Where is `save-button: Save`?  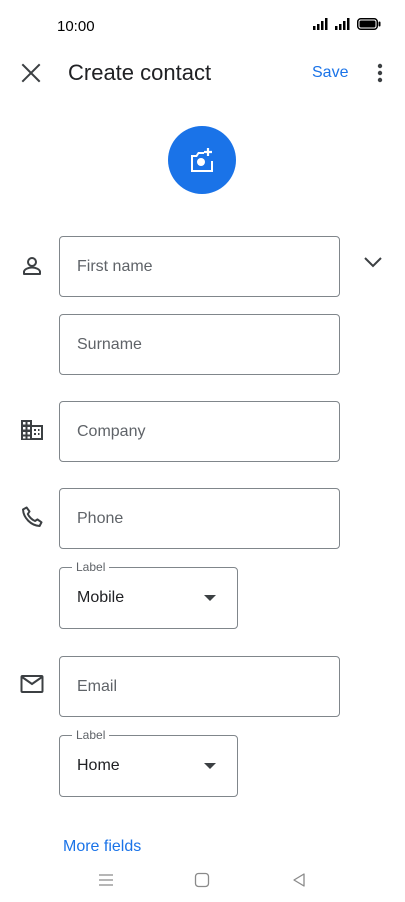
save-button: Save is located at coordinates (330, 73).